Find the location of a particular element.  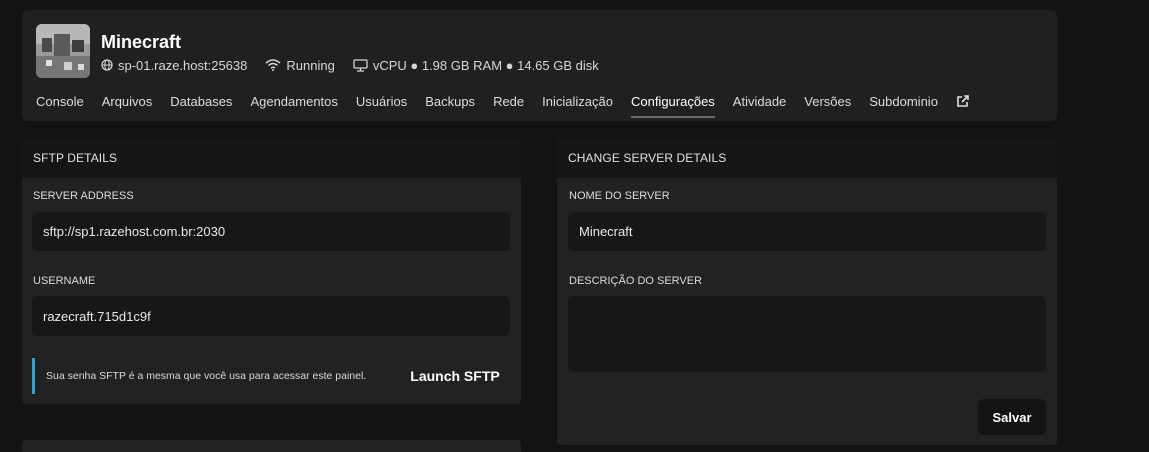

tab-console: Console is located at coordinates (60, 105).